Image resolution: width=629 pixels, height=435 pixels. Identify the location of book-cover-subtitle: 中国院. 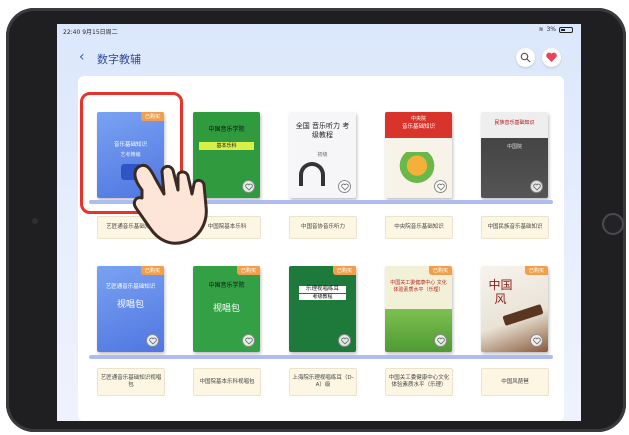
(514, 147).